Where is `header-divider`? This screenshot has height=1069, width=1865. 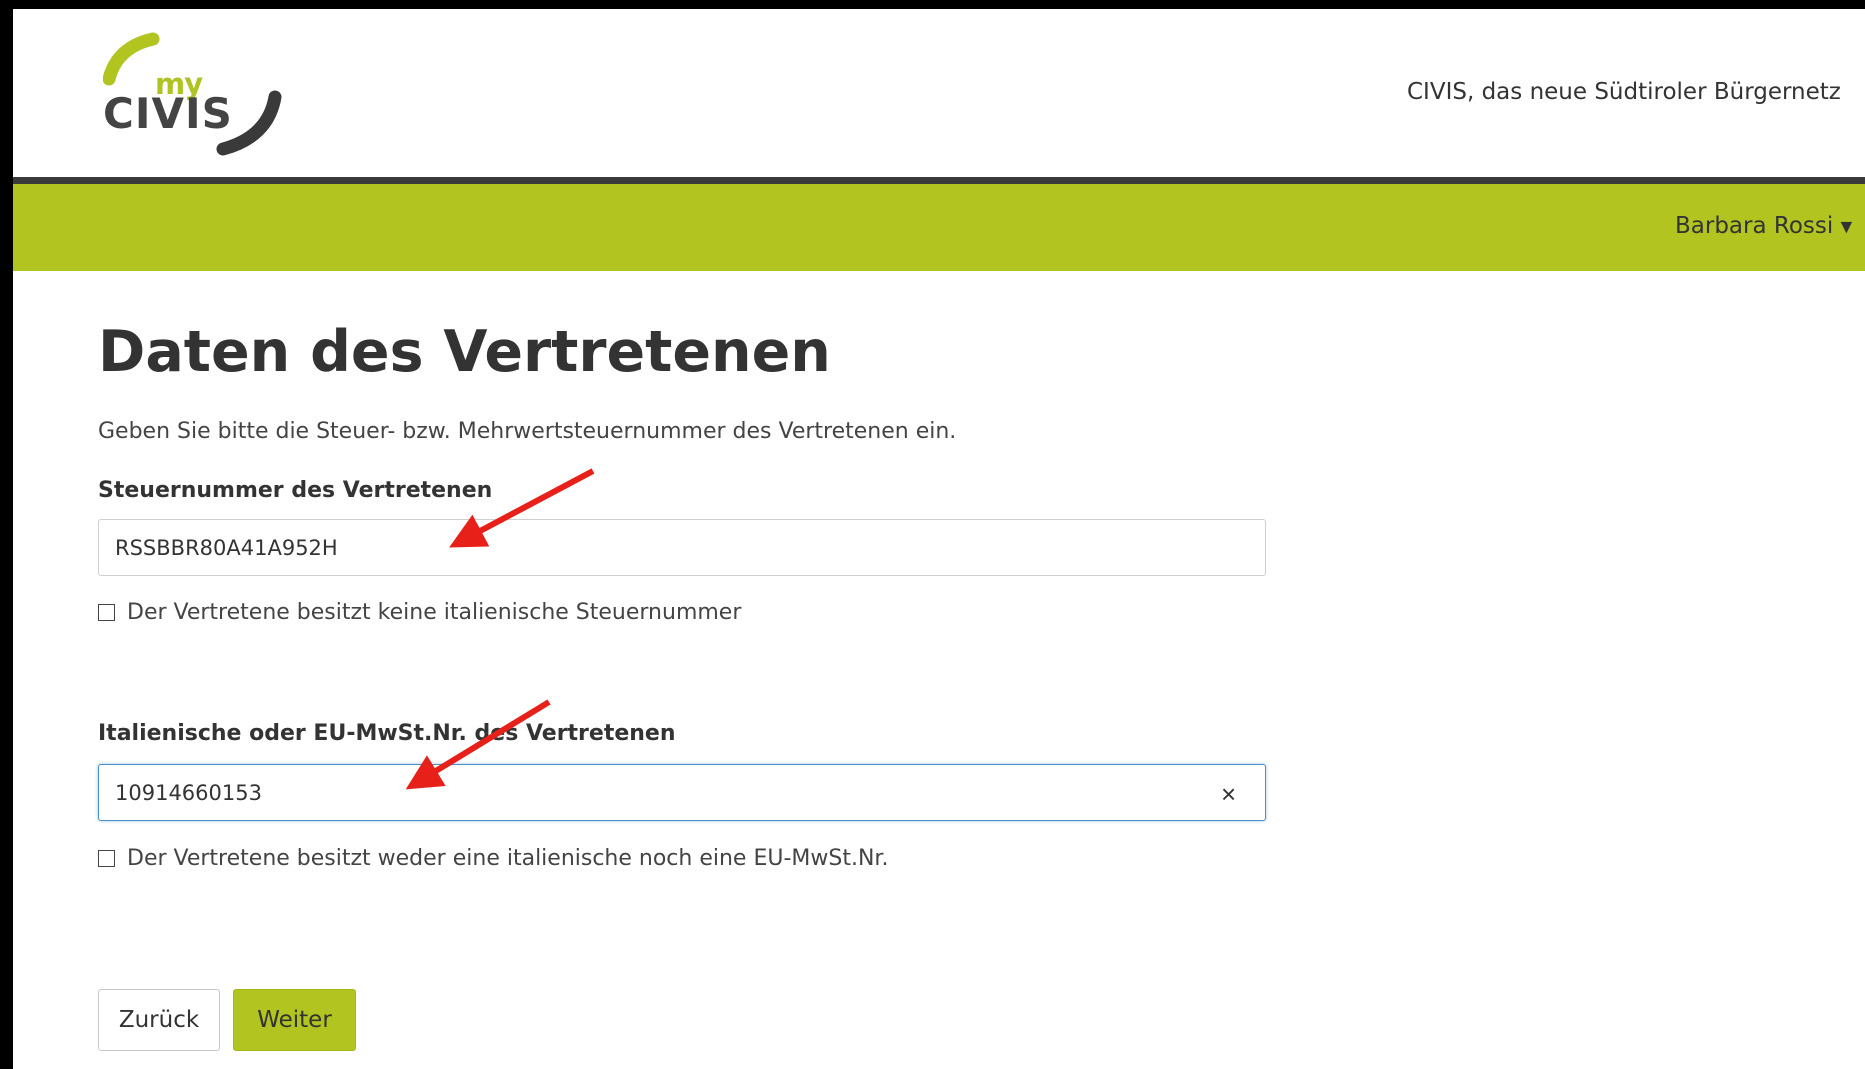
header-divider is located at coordinates (939, 180).